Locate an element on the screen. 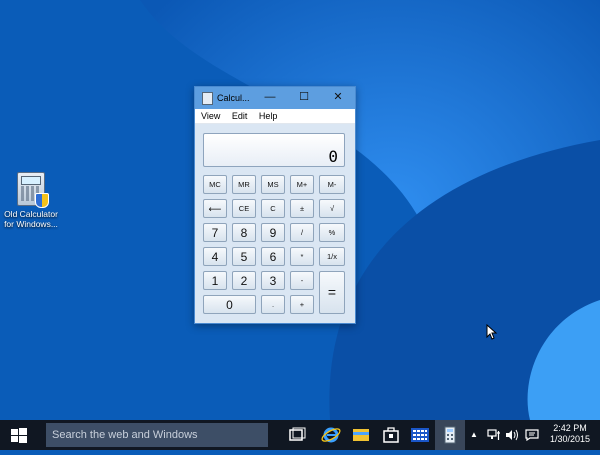  clock-time: 2:42 PM is located at coordinates (570, 428).